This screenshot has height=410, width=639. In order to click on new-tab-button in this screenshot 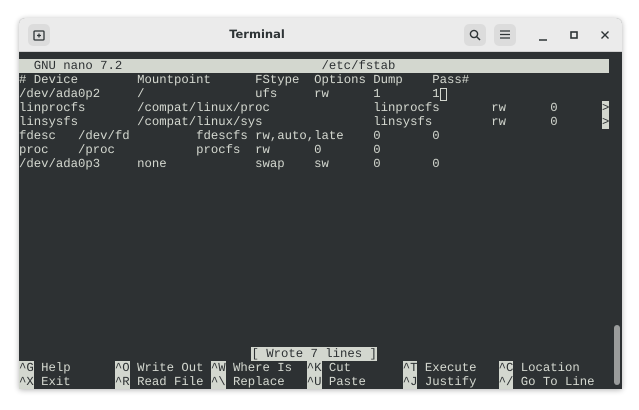, I will do `click(39, 35)`.